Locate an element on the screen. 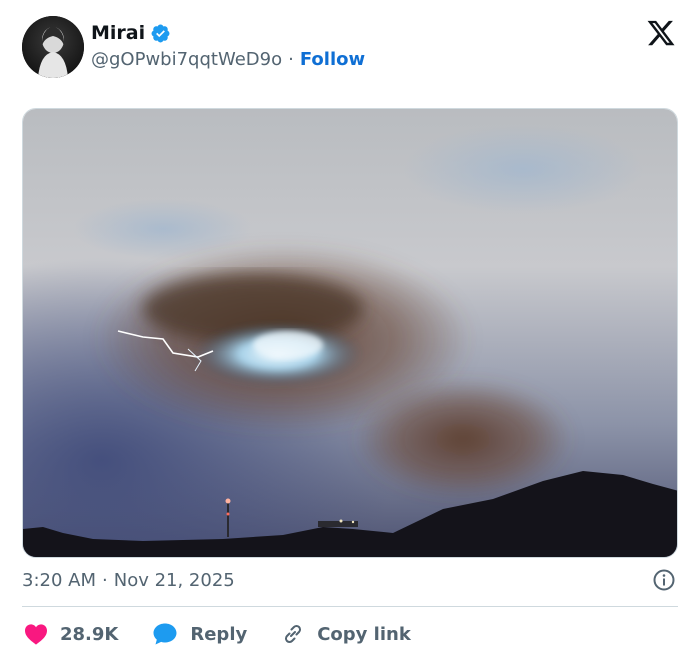 The image size is (700, 660). heart-icon is located at coordinates (36, 634).